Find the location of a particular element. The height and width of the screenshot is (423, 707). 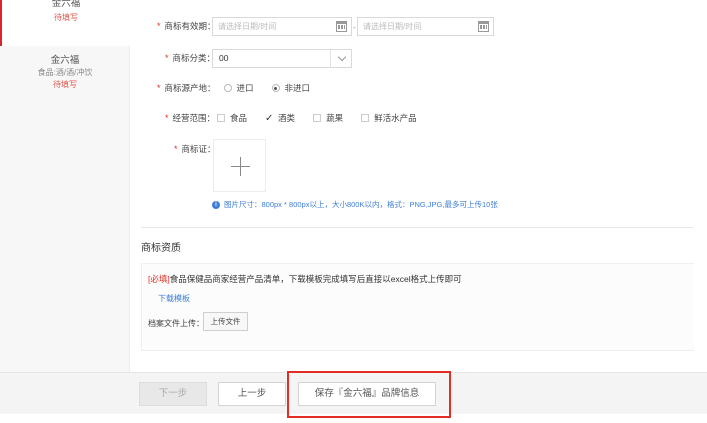

download-template-link: 下载模板 is located at coordinates (174, 298).